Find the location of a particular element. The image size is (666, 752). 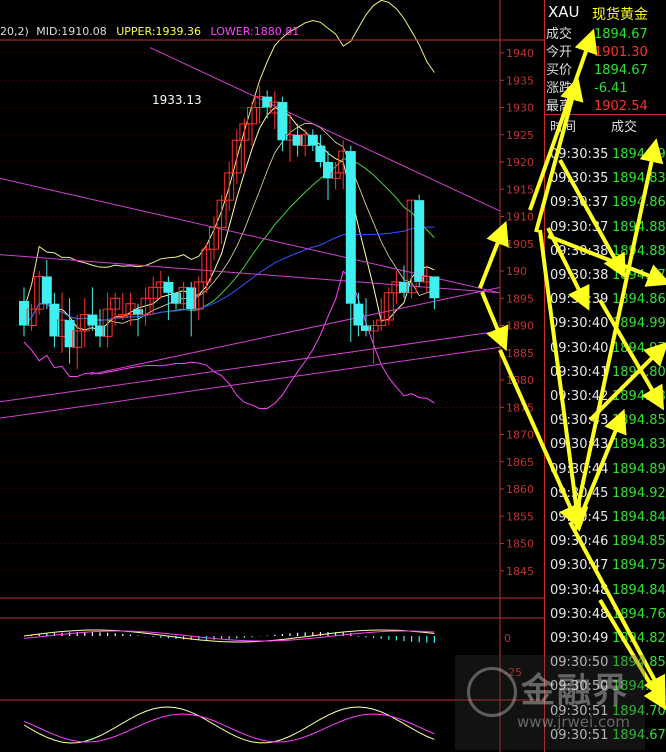

ma-long-line is located at coordinates (229, 276).